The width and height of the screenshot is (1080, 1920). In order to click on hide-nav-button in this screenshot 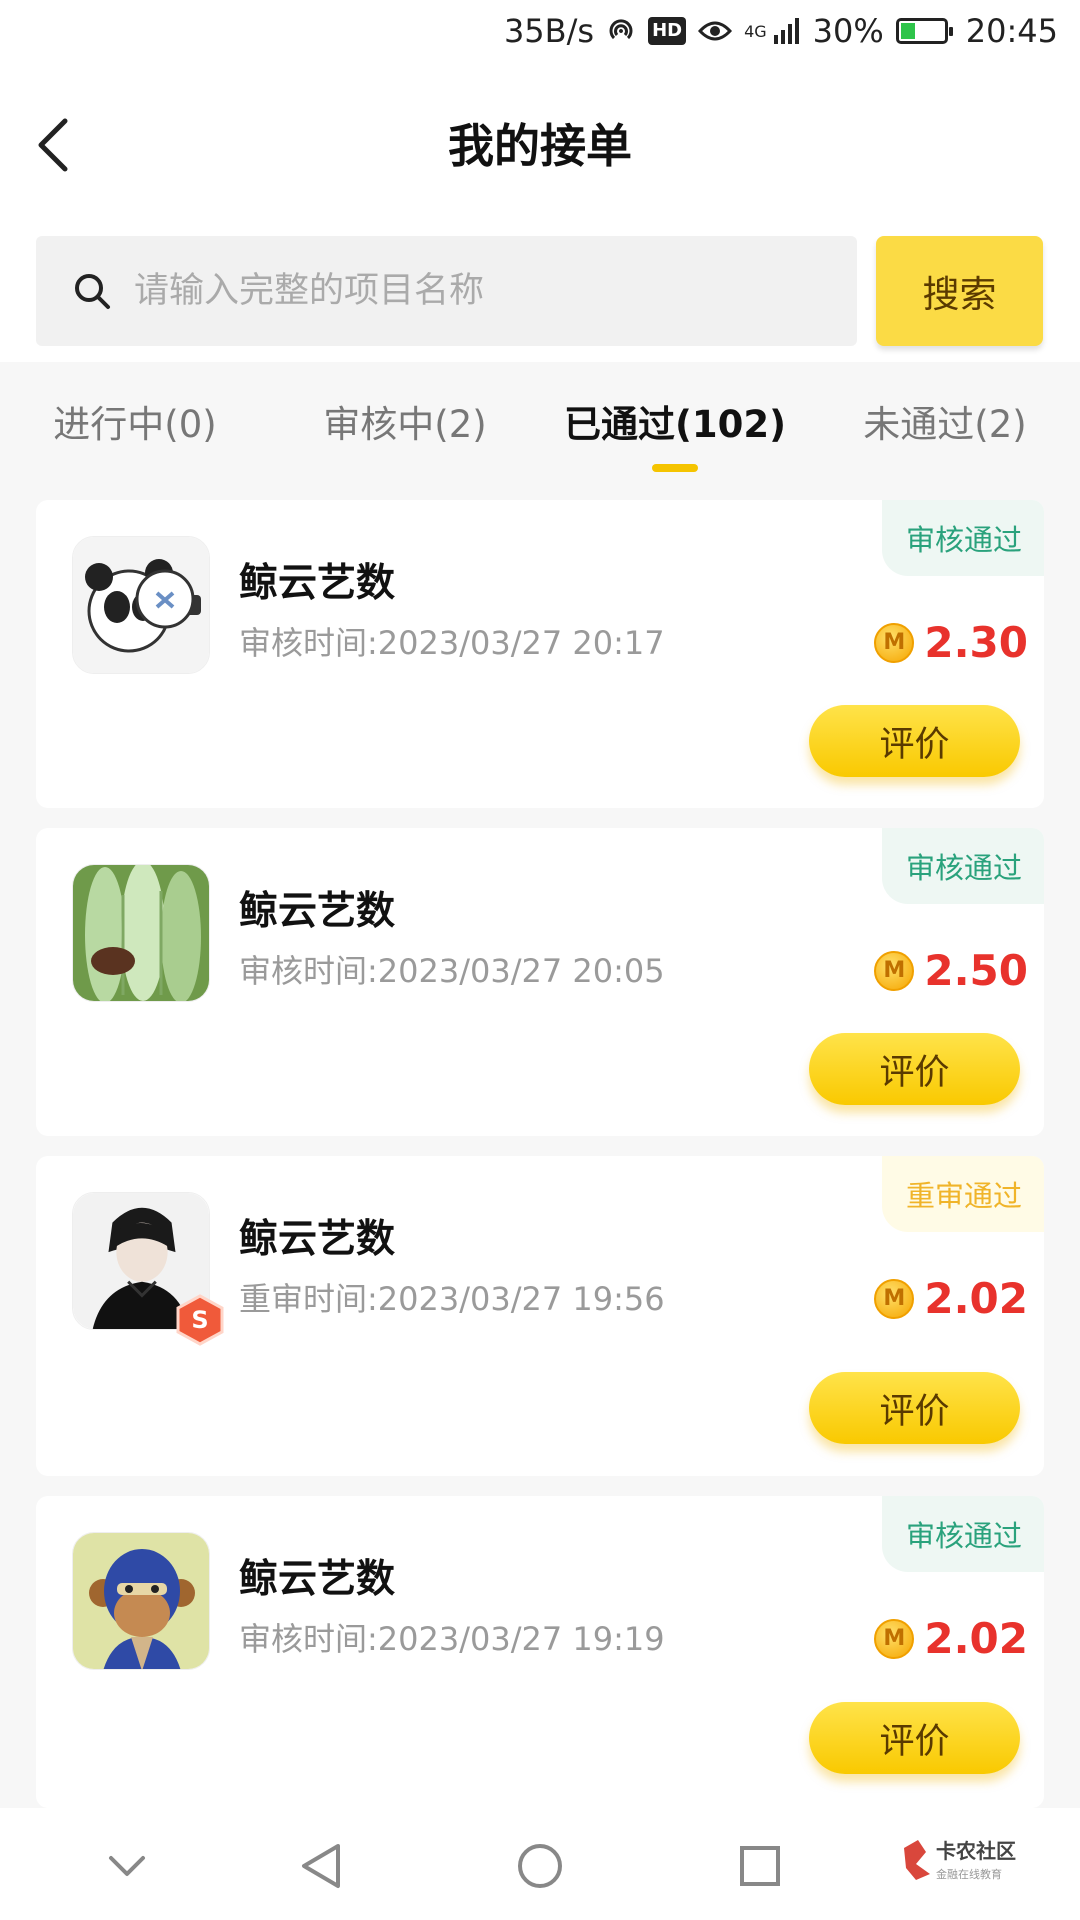, I will do `click(127, 1866)`.